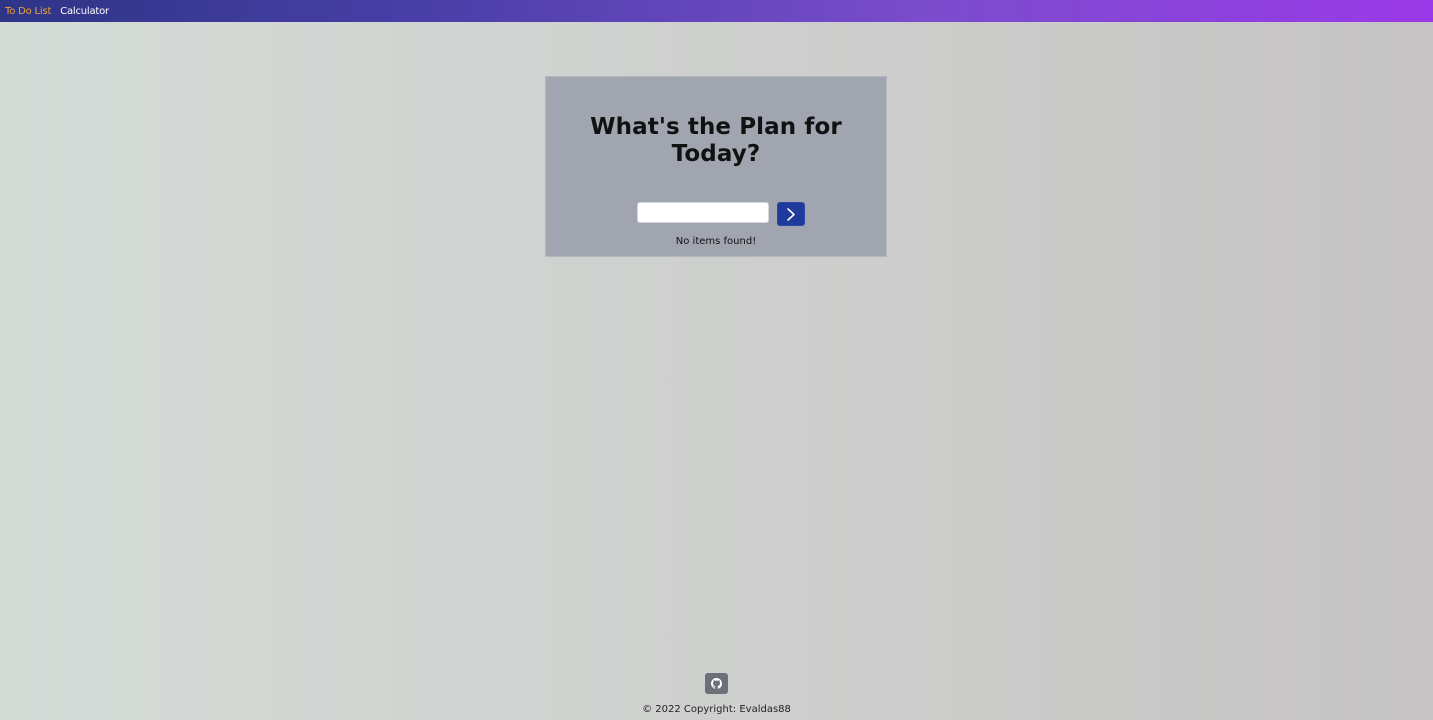 The image size is (1433, 720). I want to click on footer-copyright: © 2022 Copyright: Evaldas88, so click(716, 709).